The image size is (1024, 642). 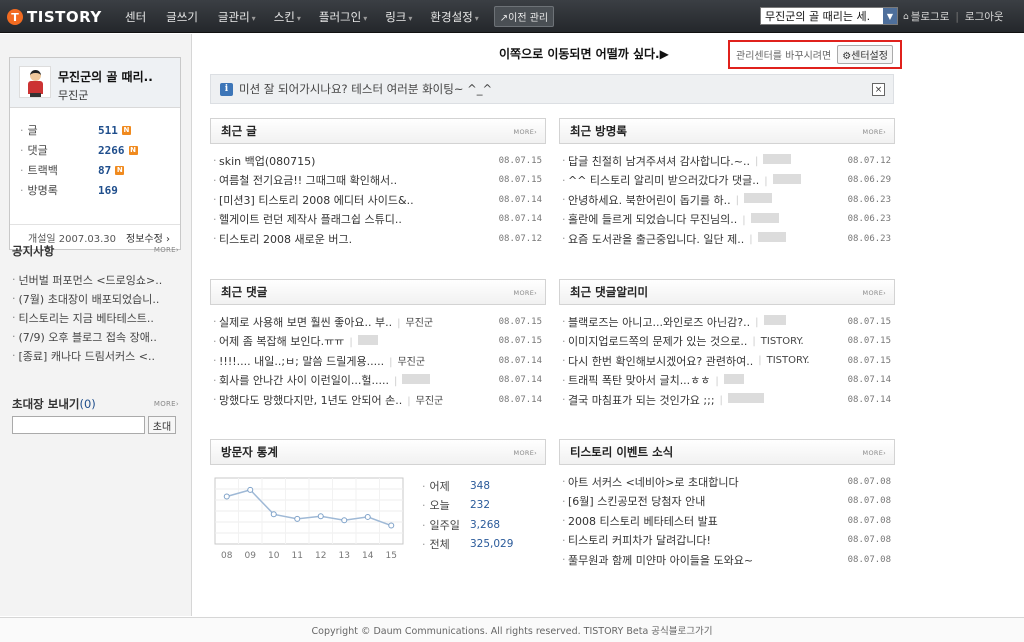 I want to click on list-item: ·블랙로즈는 아니고...와인로즈 아닌감?..08.07.15, so click(x=727, y=322).